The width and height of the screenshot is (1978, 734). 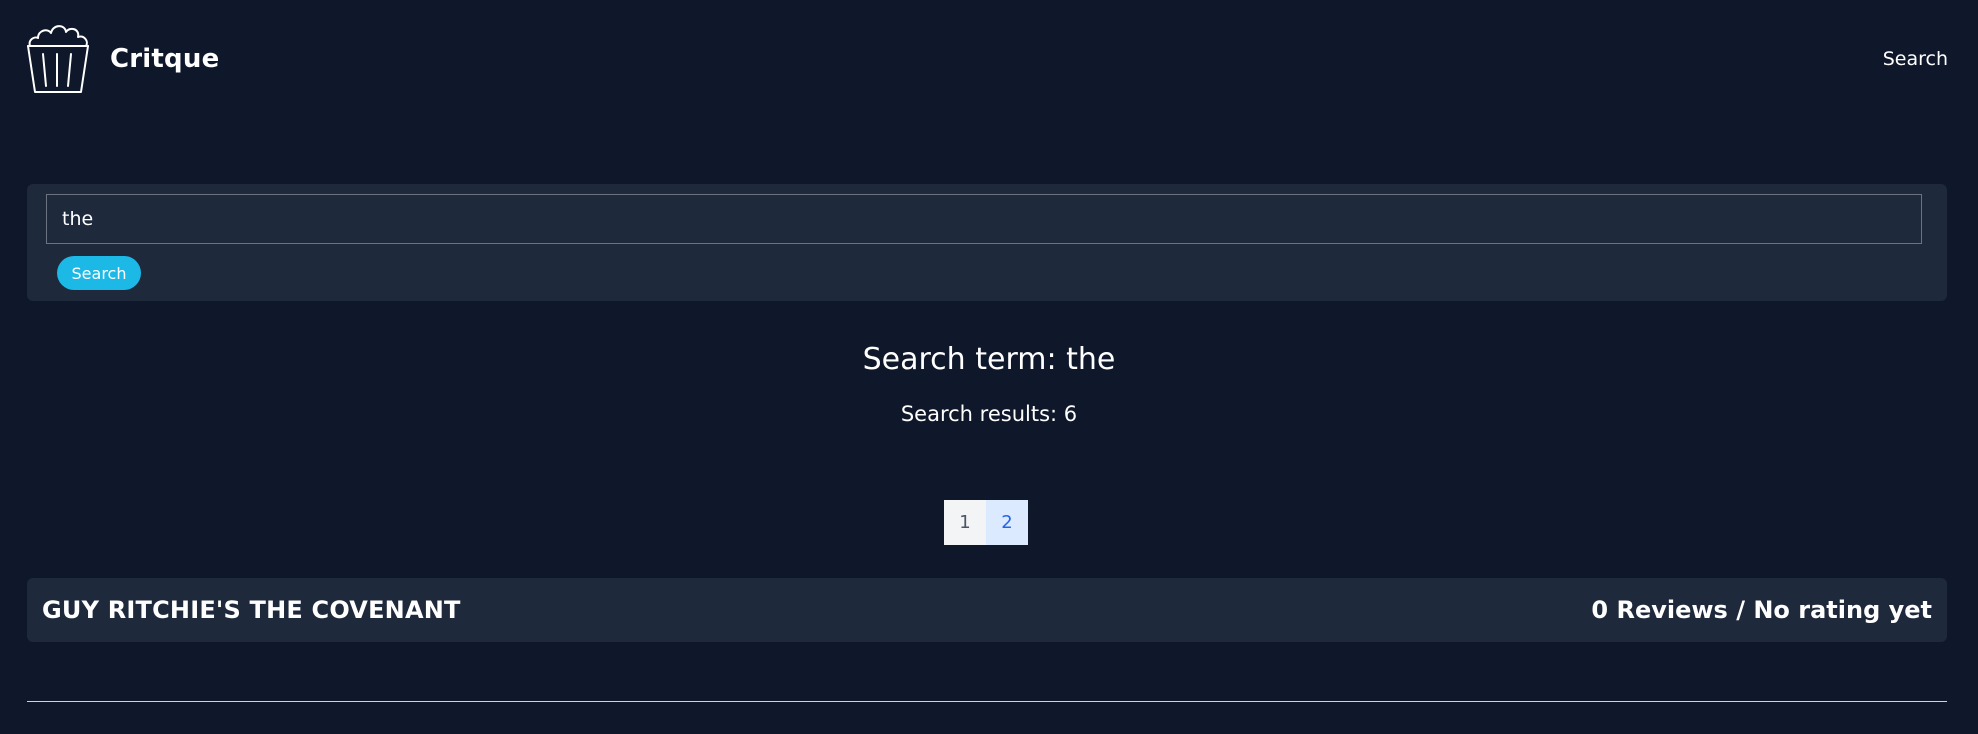 I want to click on search-button: Search, so click(x=99, y=273).